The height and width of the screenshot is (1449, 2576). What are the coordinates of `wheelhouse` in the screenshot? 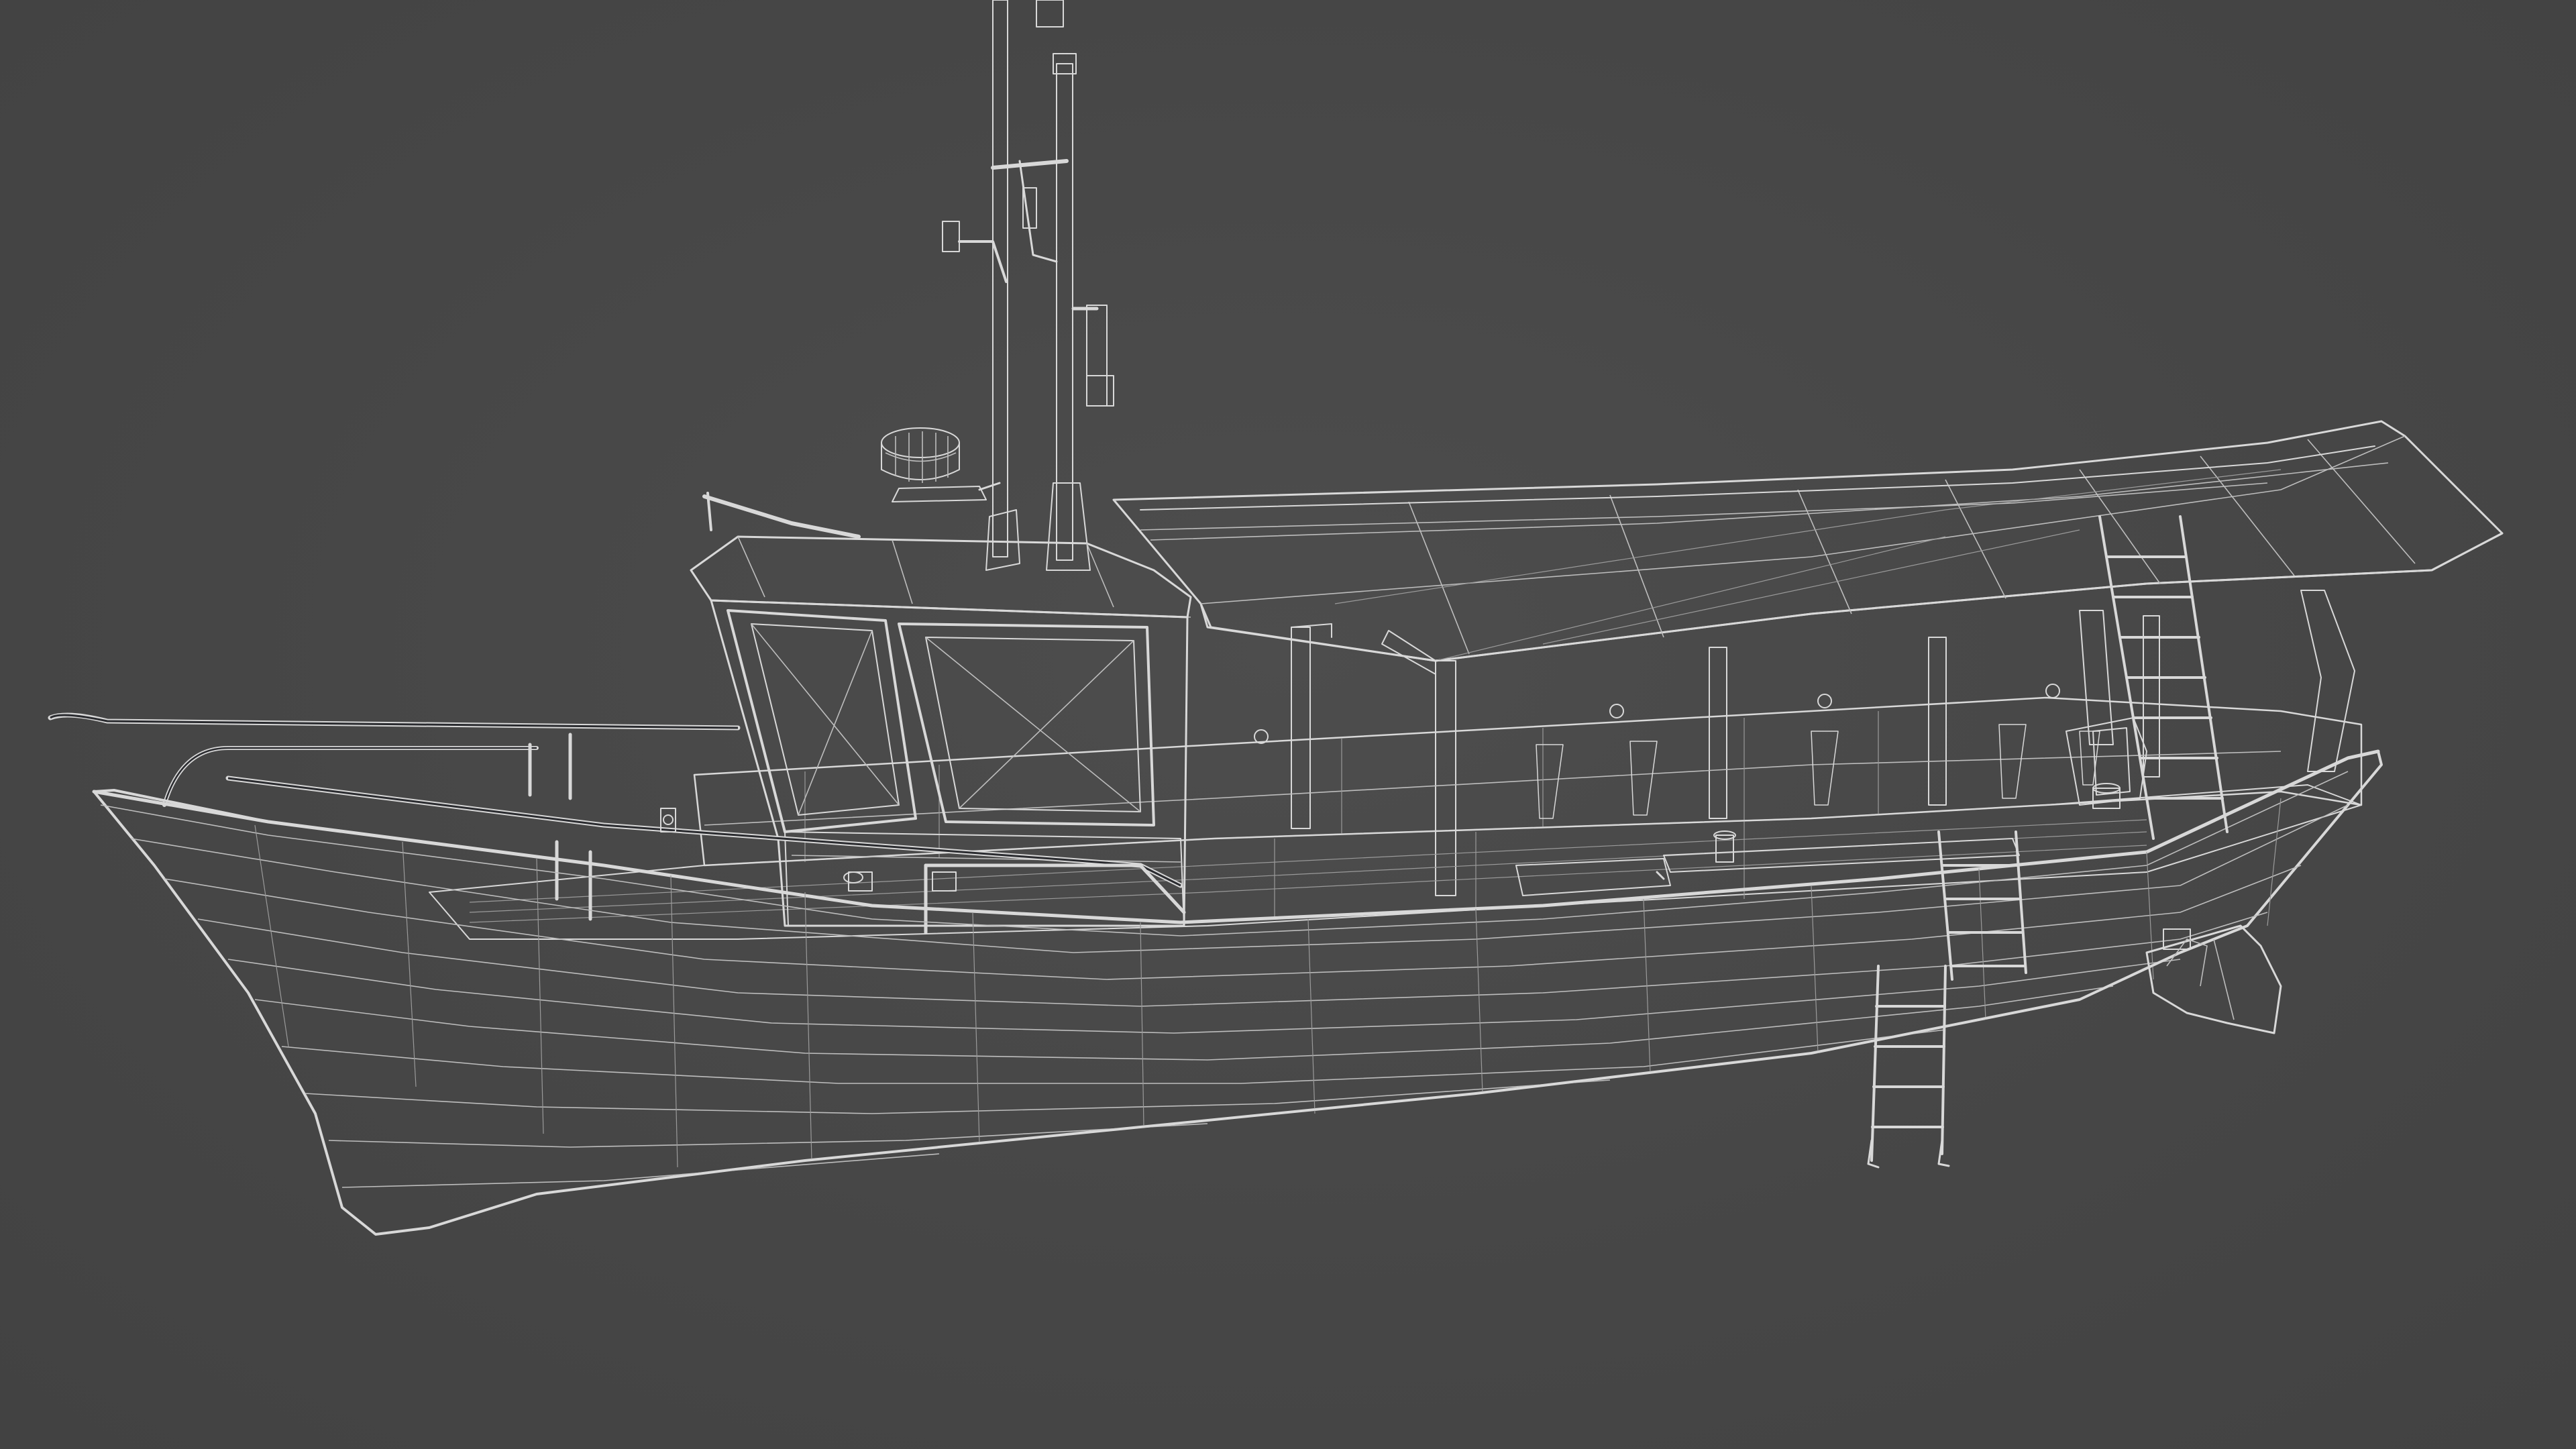 It's located at (941, 709).